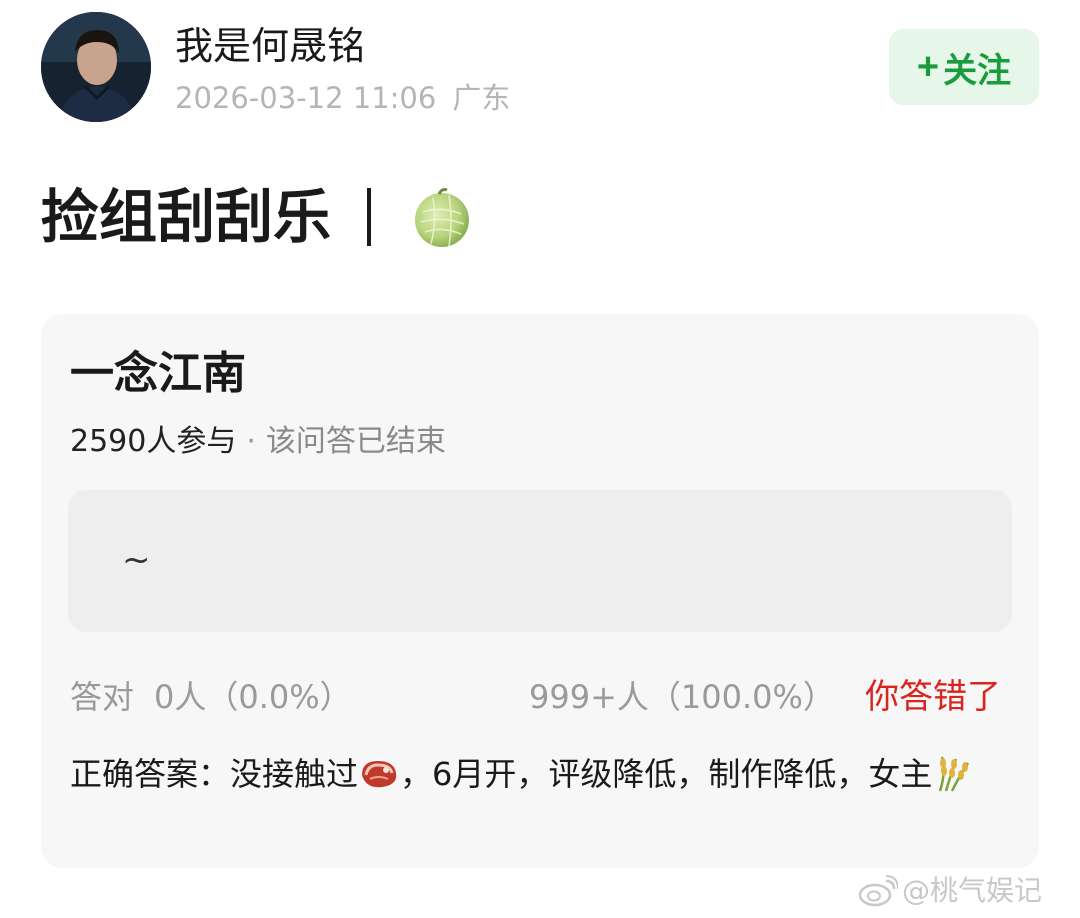  I want to click on correct-result: 答对 0人（0.0%）, so click(211, 697).